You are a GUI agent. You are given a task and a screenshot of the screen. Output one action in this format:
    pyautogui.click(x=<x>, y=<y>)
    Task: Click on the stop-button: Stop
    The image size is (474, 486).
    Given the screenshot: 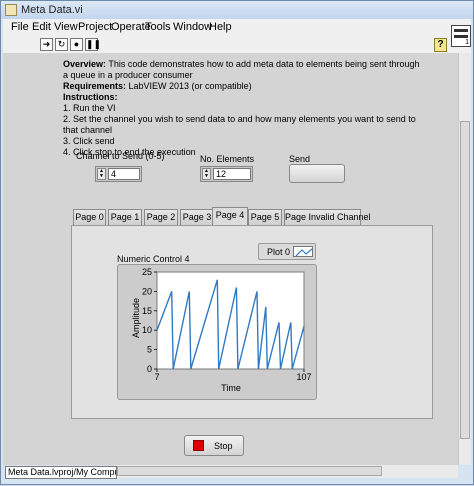 What is the action you would take?
    pyautogui.click(x=214, y=445)
    